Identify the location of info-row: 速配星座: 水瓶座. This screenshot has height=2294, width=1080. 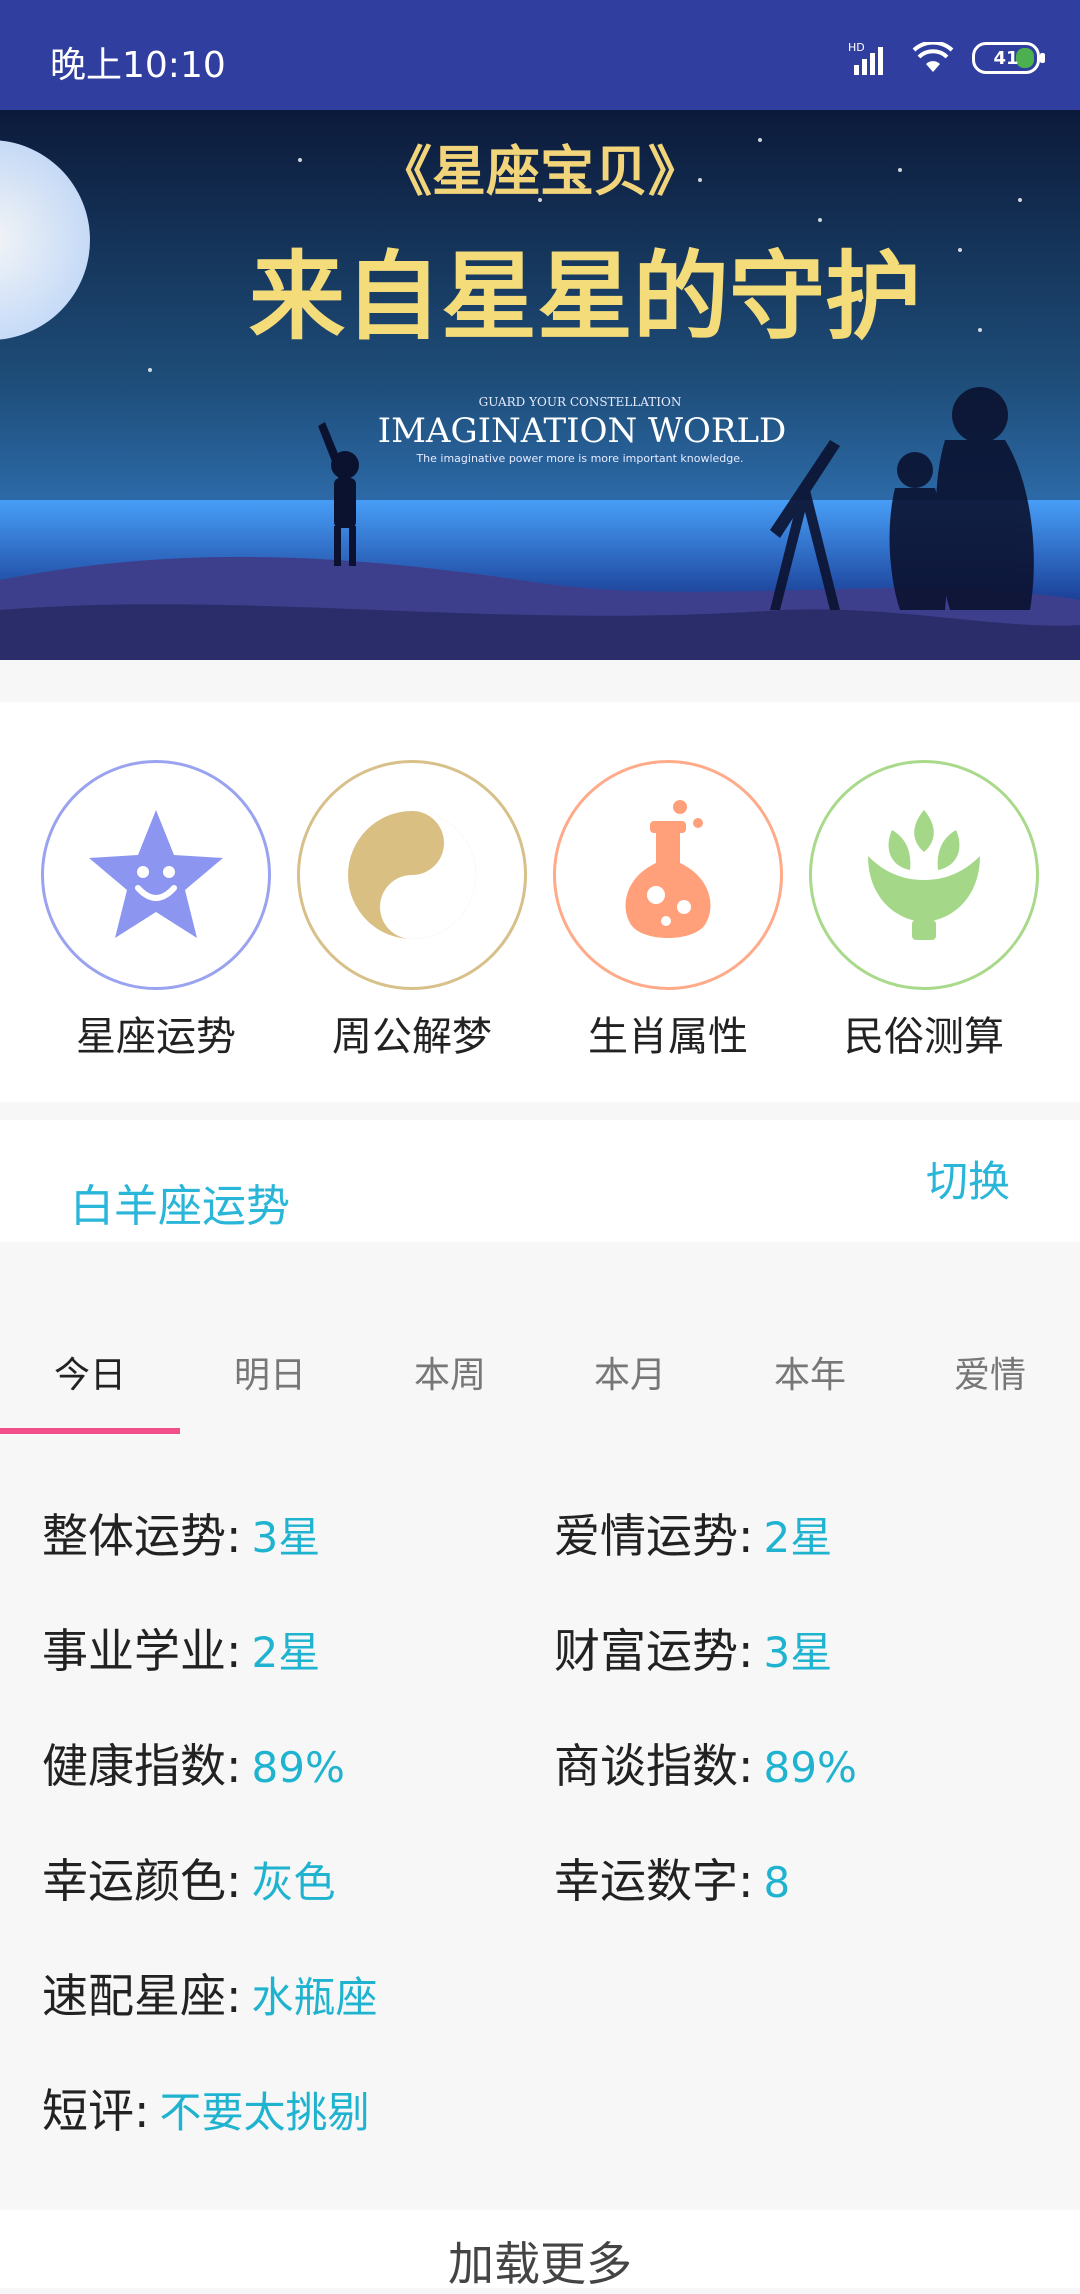
(540, 2000).